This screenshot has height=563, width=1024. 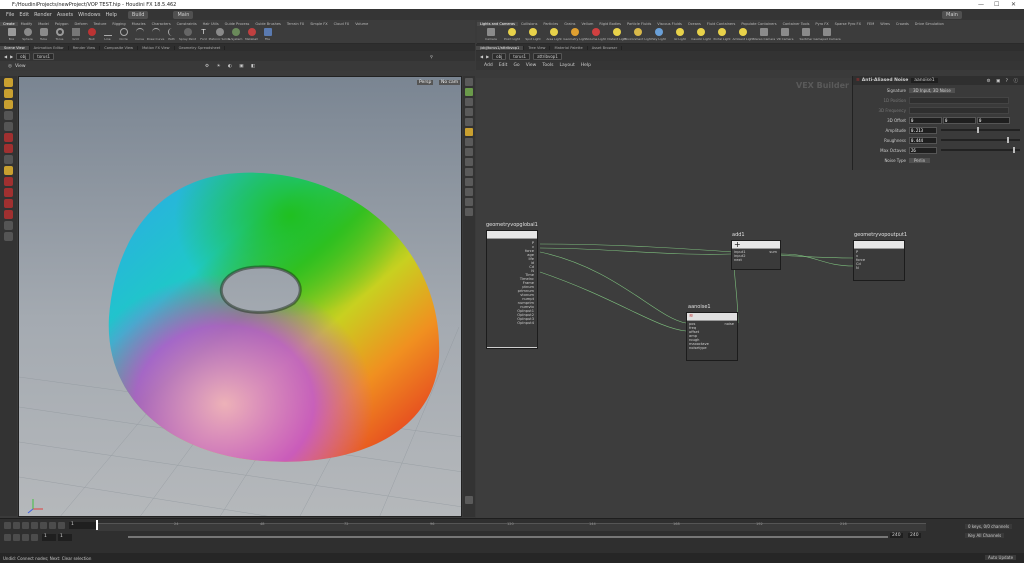 What do you see at coordinates (11, 56) in the screenshot?
I see `forward-arrow-icon: ▶` at bounding box center [11, 56].